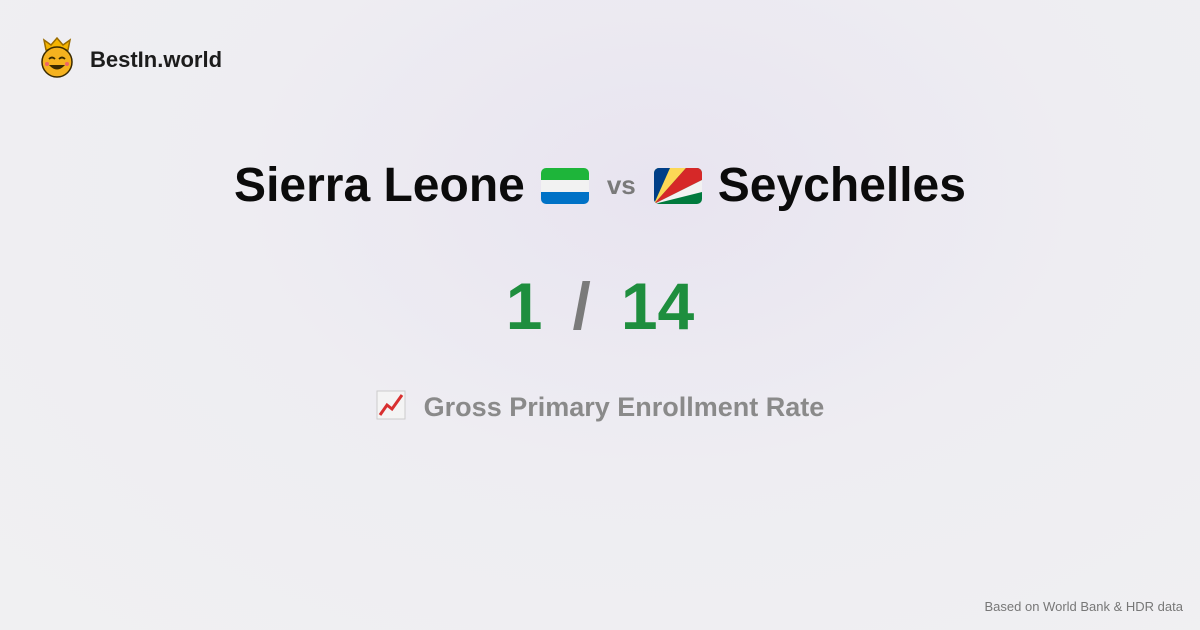 This screenshot has height=630, width=1200. What do you see at coordinates (600, 185) in the screenshot?
I see `comparison-title: Sierra Leone vs Seychelles` at bounding box center [600, 185].